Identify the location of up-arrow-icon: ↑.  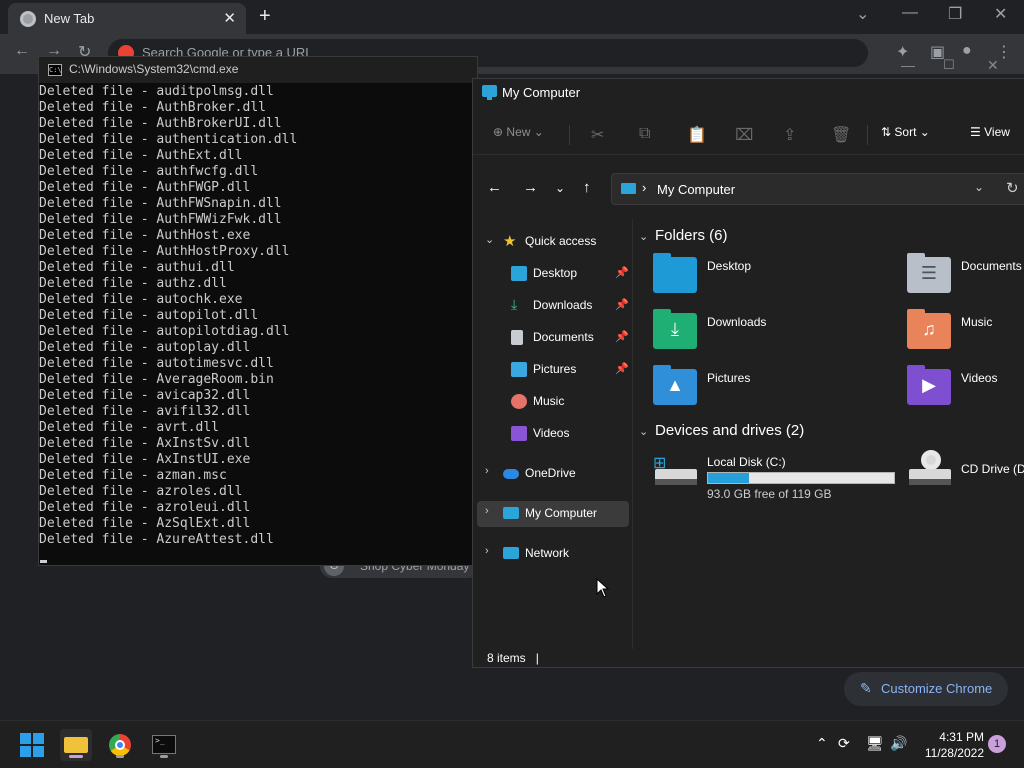
(587, 187).